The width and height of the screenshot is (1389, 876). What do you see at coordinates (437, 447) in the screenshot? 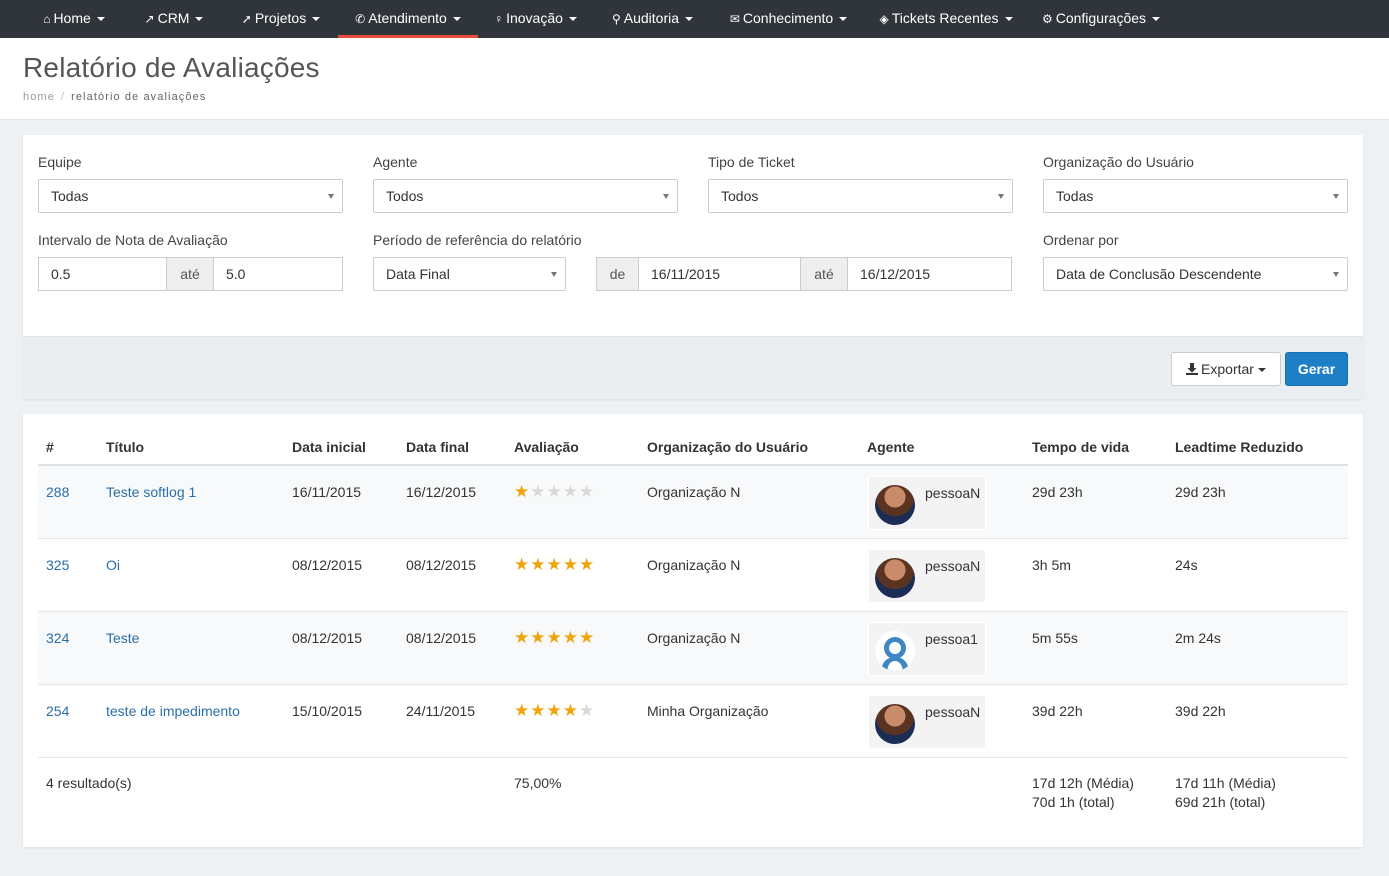
I see `column-header-data-final: Data final` at bounding box center [437, 447].